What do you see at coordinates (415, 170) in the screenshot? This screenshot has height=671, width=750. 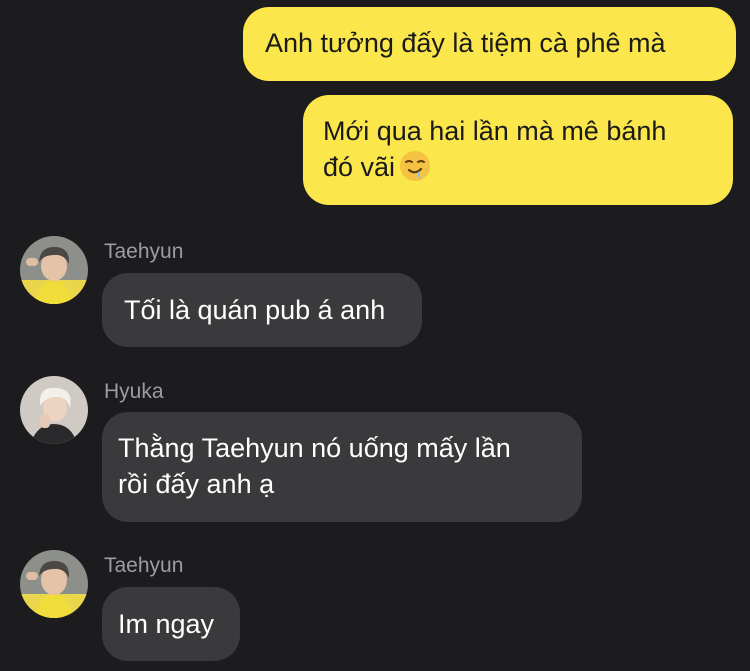 I see `drooling-face-emoji-icon` at bounding box center [415, 170].